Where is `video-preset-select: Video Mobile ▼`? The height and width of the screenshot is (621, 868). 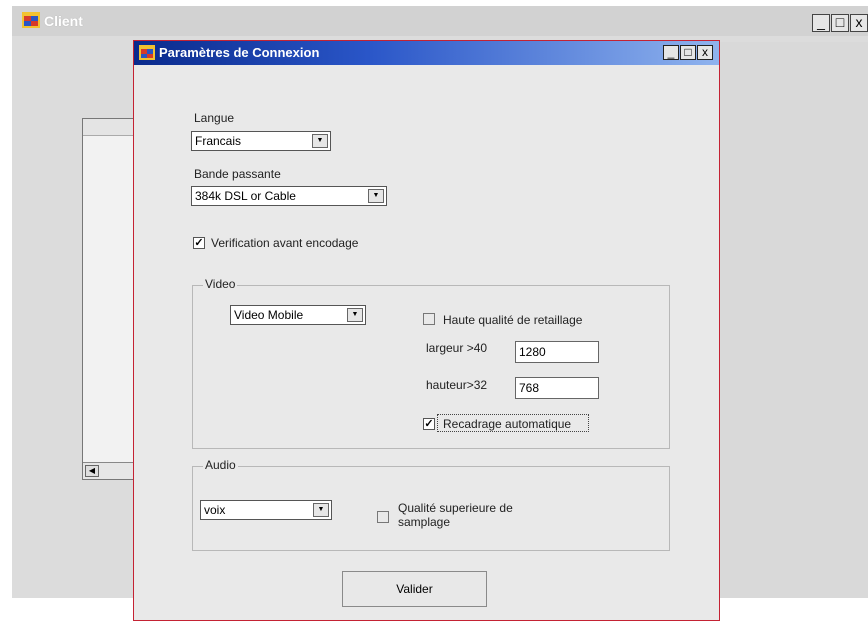
video-preset-select: Video Mobile ▼ is located at coordinates (298, 315).